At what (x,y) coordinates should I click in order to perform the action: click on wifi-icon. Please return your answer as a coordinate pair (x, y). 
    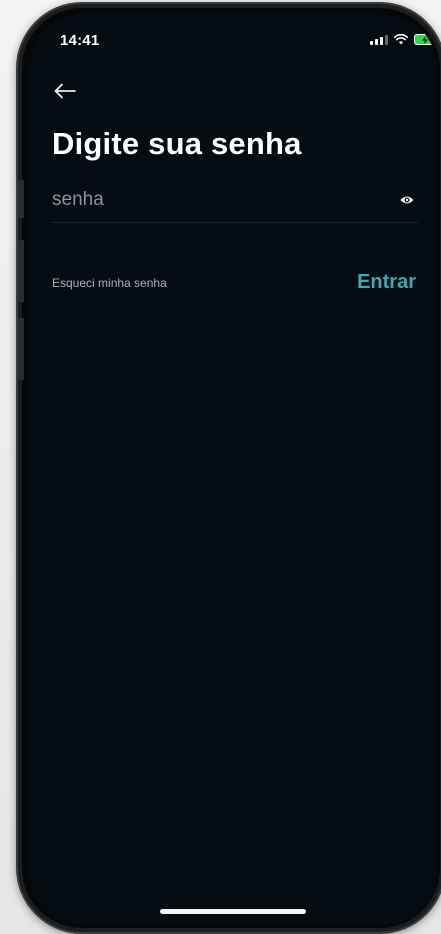
    Looking at the image, I should click on (401, 39).